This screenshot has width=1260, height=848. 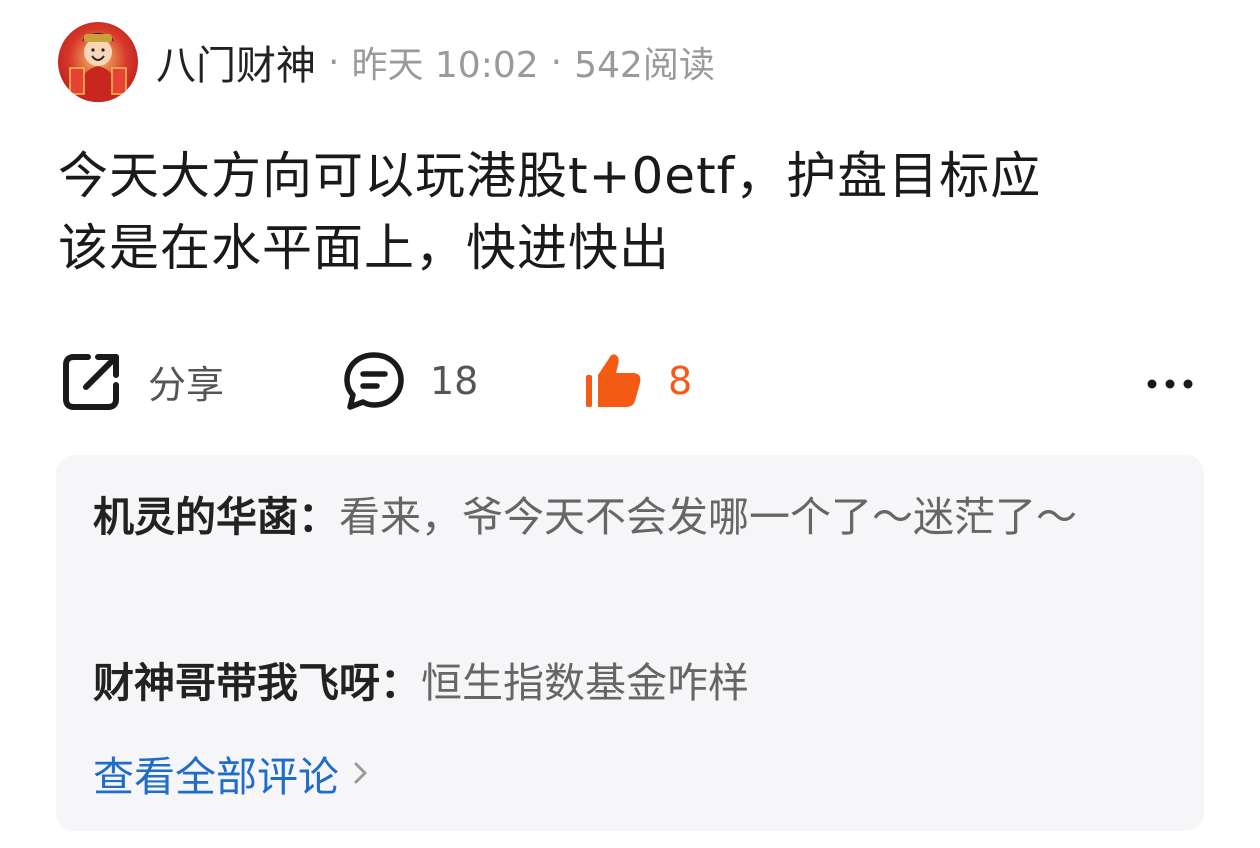 I want to click on post-header: 八门财神 · 昨天 10:02 · 542阅读, so click(x=386, y=62).